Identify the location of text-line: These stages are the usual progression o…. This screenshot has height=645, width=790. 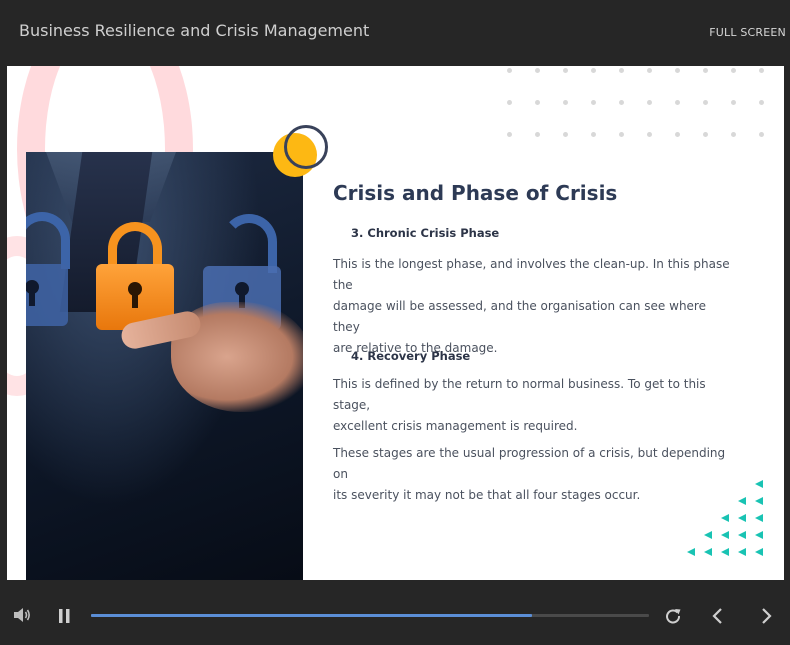
(529, 463).